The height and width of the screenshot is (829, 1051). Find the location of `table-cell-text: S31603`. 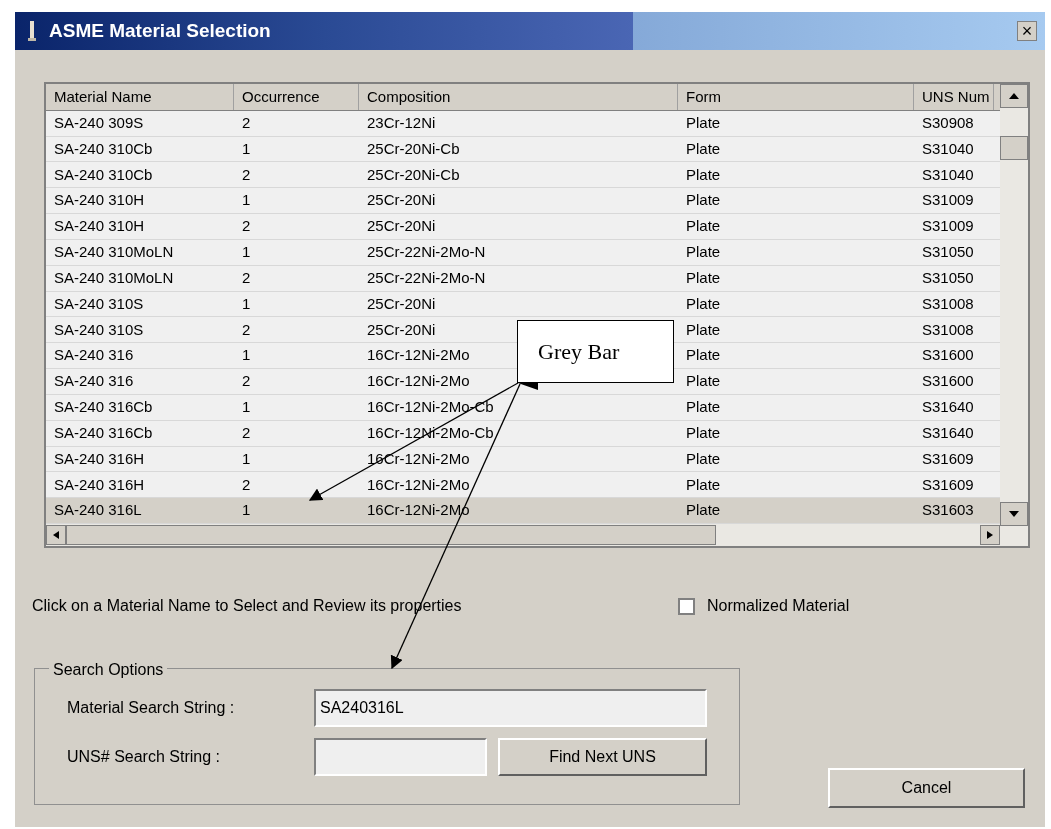

table-cell-text: S31603 is located at coordinates (948, 510).